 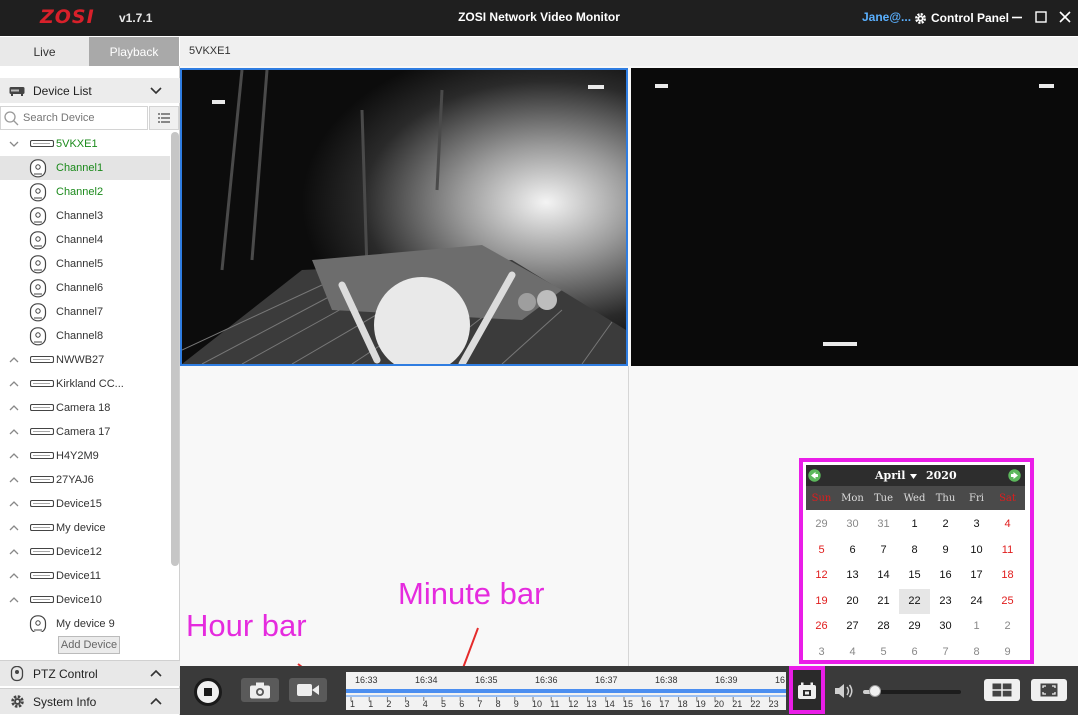 What do you see at coordinates (83, 118) in the screenshot?
I see `search-input` at bounding box center [83, 118].